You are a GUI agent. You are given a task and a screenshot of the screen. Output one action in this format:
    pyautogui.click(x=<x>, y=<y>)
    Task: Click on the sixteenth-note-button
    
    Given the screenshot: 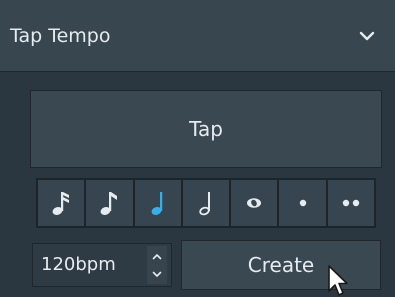 What is the action you would take?
    pyautogui.click(x=61, y=203)
    